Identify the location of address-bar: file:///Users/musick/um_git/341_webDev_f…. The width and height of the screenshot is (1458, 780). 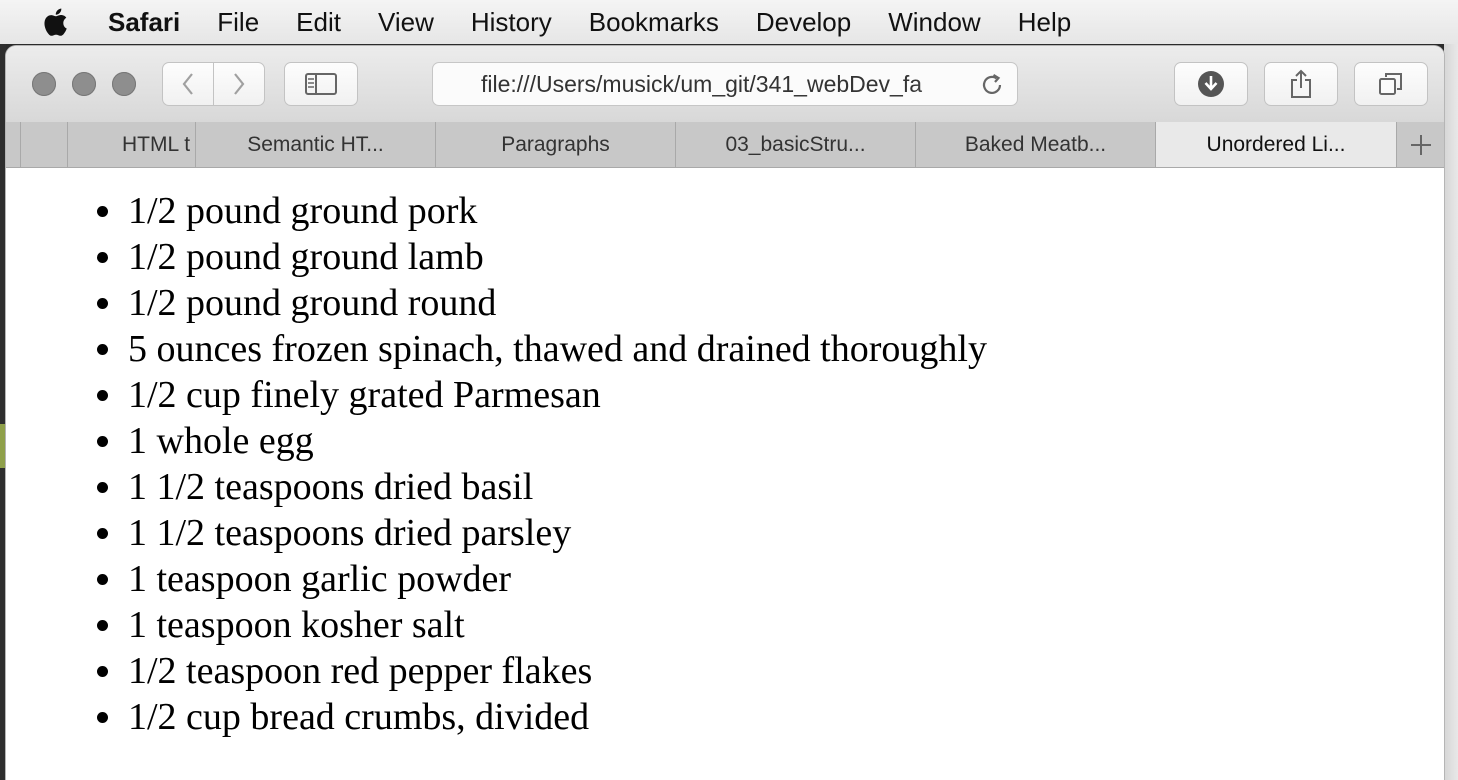
(725, 84).